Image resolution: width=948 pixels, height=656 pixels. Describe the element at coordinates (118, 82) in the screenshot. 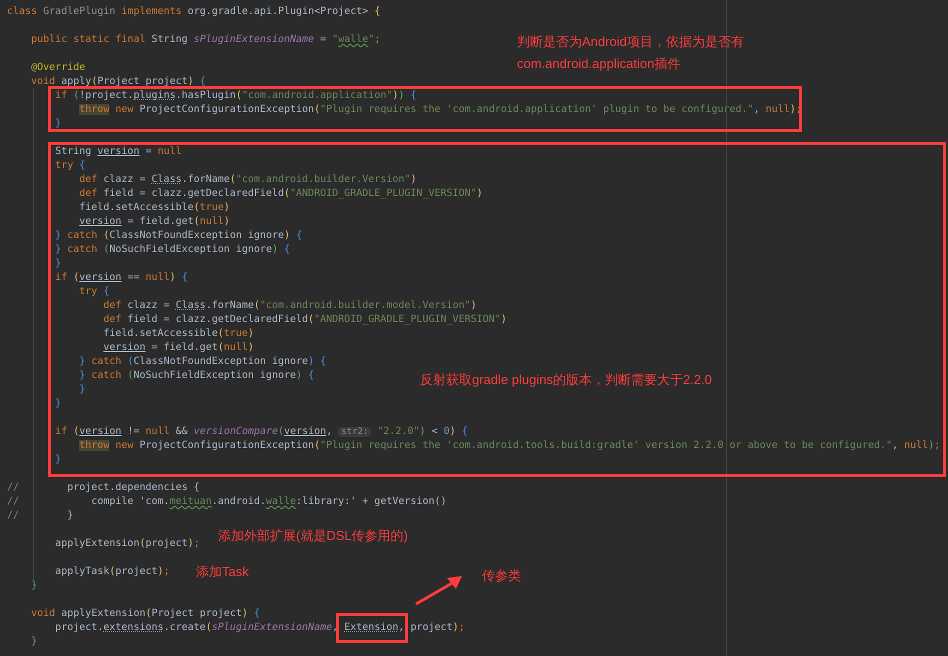

I see `code-line: void apply(Project project) {` at that location.